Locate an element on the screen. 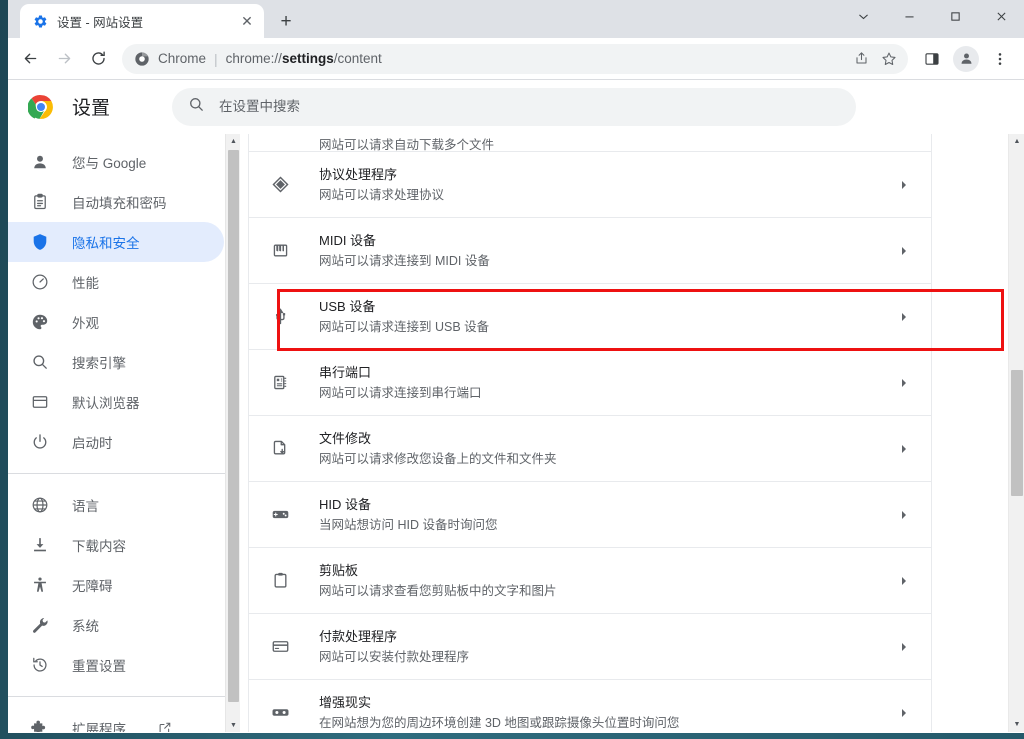  new-tab-button: + is located at coordinates (286, 21).